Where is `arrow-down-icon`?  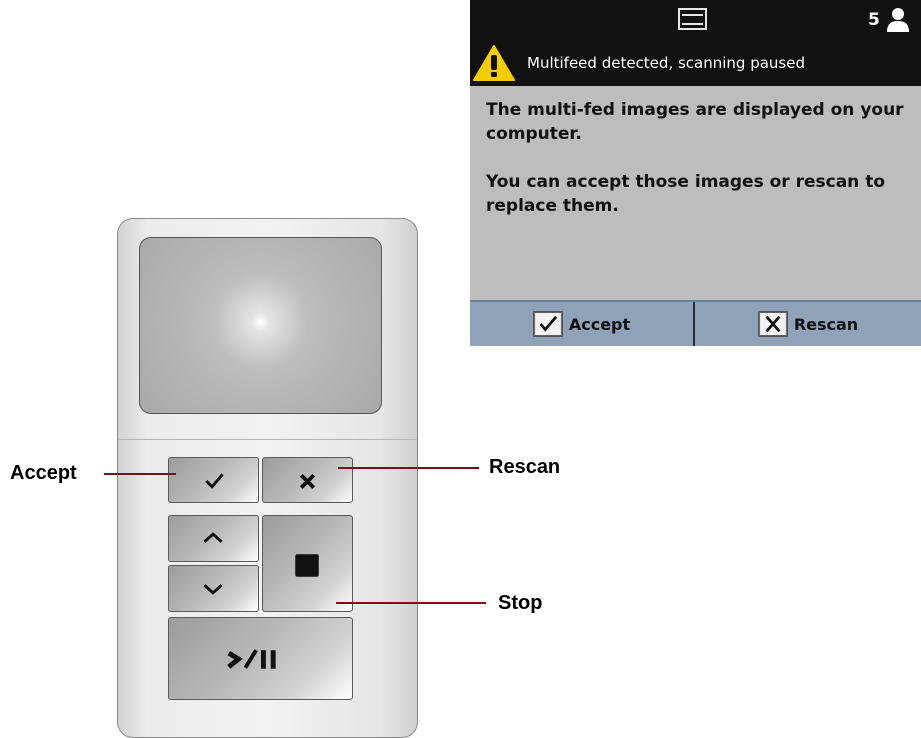 arrow-down-icon is located at coordinates (213, 589).